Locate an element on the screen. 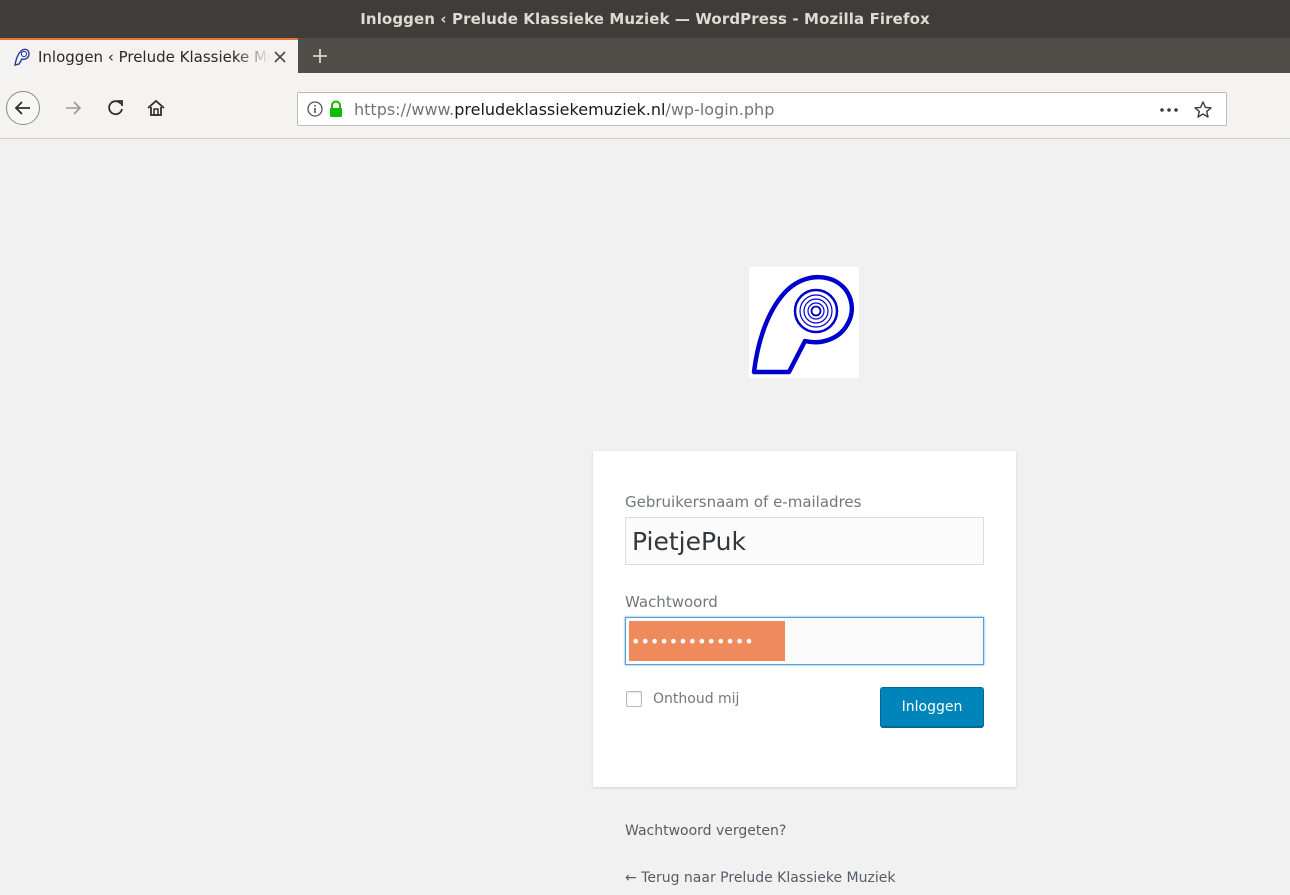 This screenshot has width=1290, height=895. password-label: Wachtwoord is located at coordinates (671, 602).